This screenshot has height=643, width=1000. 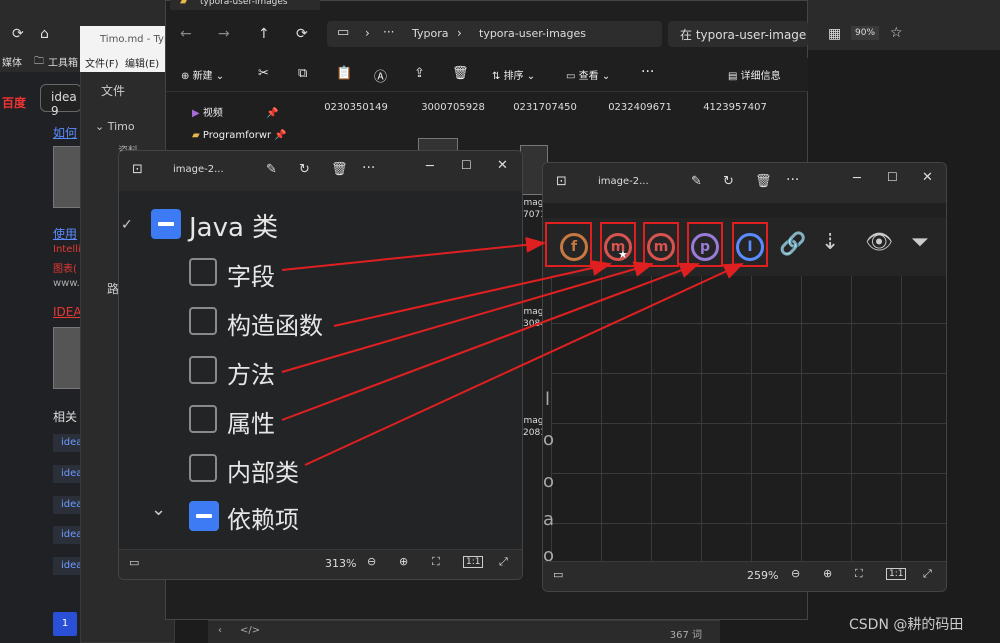 What do you see at coordinates (467, 317) in the screenshot?
I see `arrow-methods` at bounding box center [467, 317].